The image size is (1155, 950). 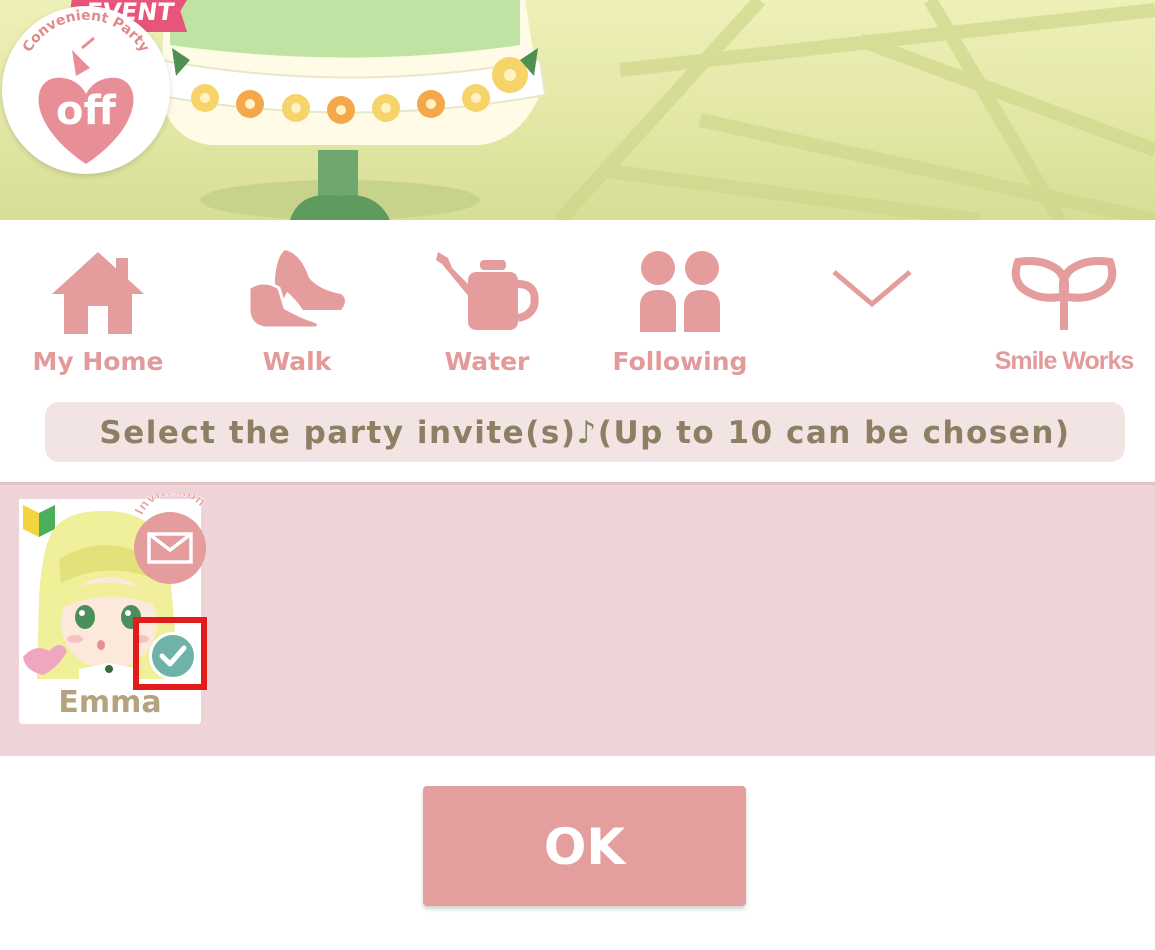 What do you see at coordinates (680, 291) in the screenshot?
I see `people-icon` at bounding box center [680, 291].